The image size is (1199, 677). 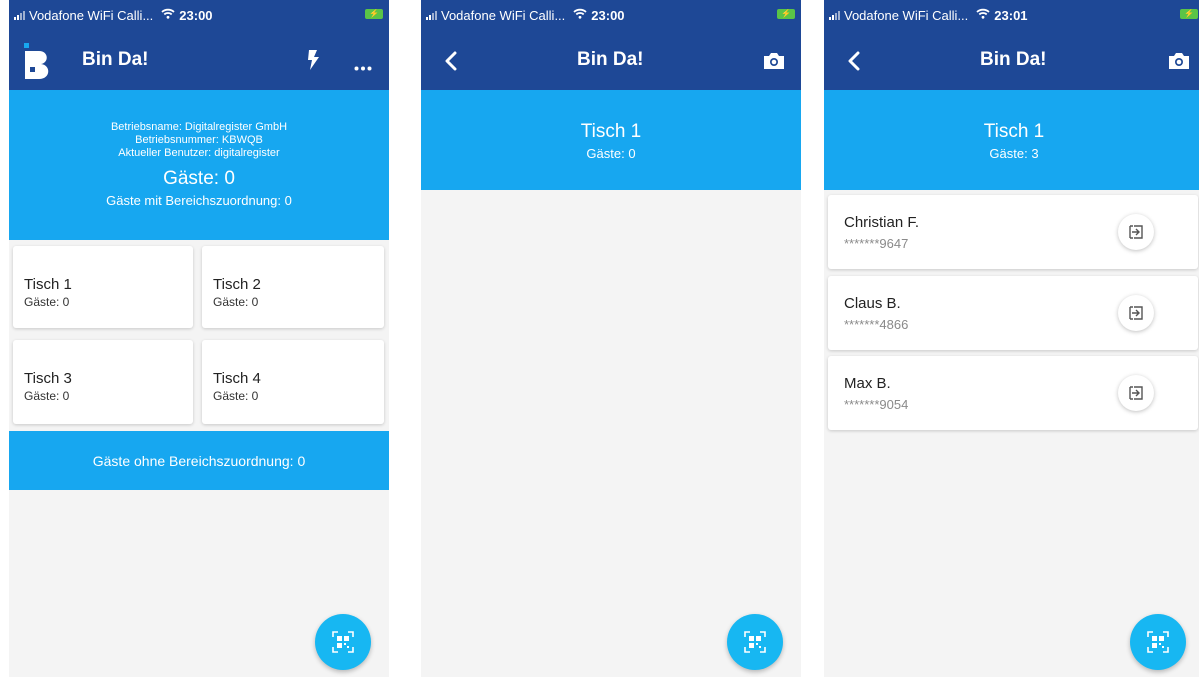 What do you see at coordinates (199, 178) in the screenshot?
I see `guest-count: Gäste: 0` at bounding box center [199, 178].